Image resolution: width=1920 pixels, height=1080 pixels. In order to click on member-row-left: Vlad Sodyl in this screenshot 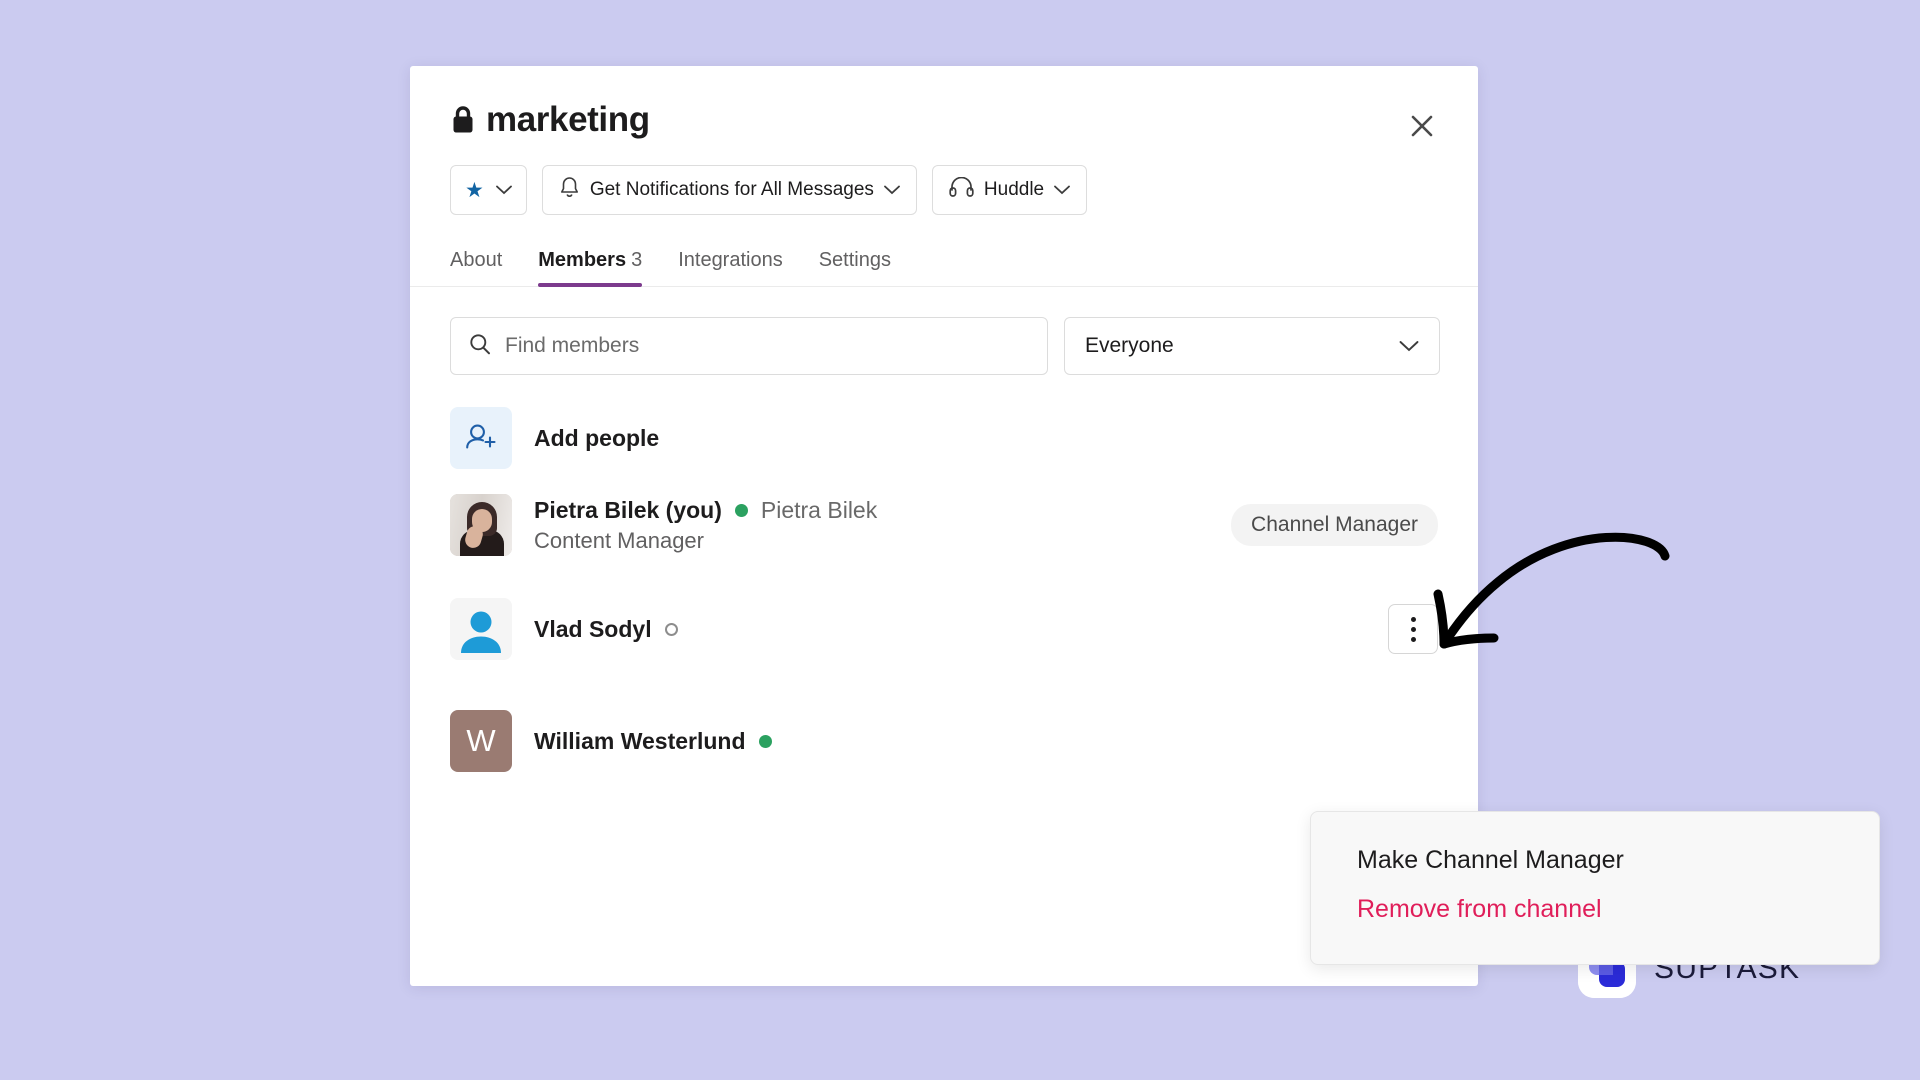, I will do `click(564, 629)`.